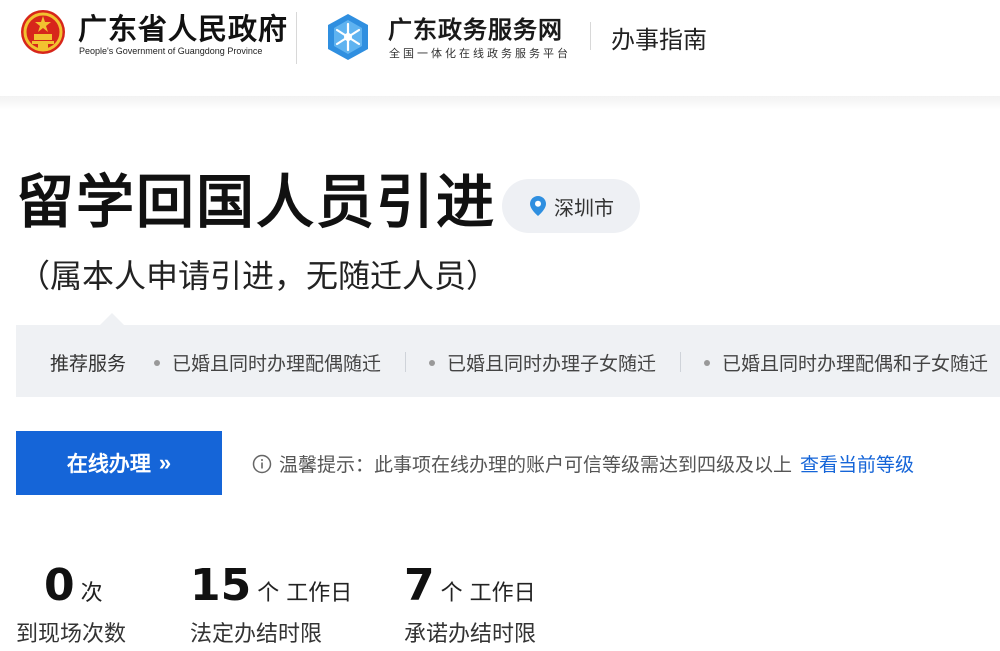 Image resolution: width=1000 pixels, height=651 pixels. Describe the element at coordinates (183, 27) in the screenshot. I see `gov-title: 广东省人民政府` at that location.